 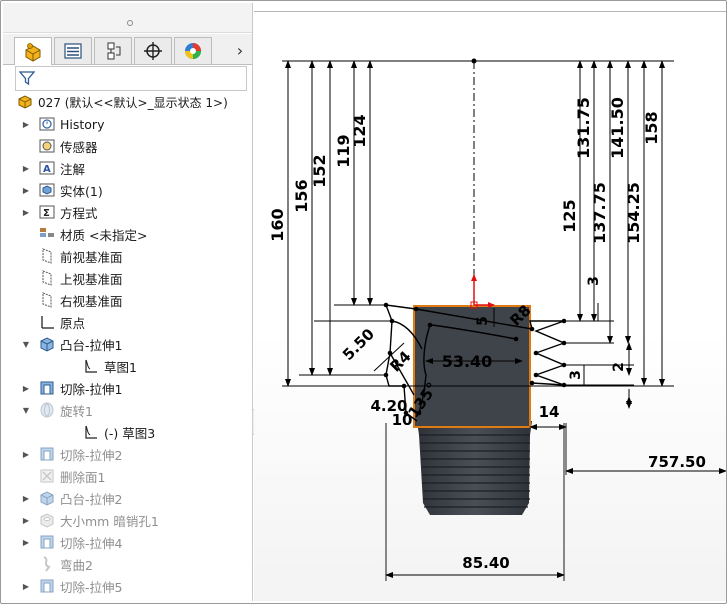 What do you see at coordinates (599, 213) in the screenshot?
I see `dimension-value: 137.75` at bounding box center [599, 213].